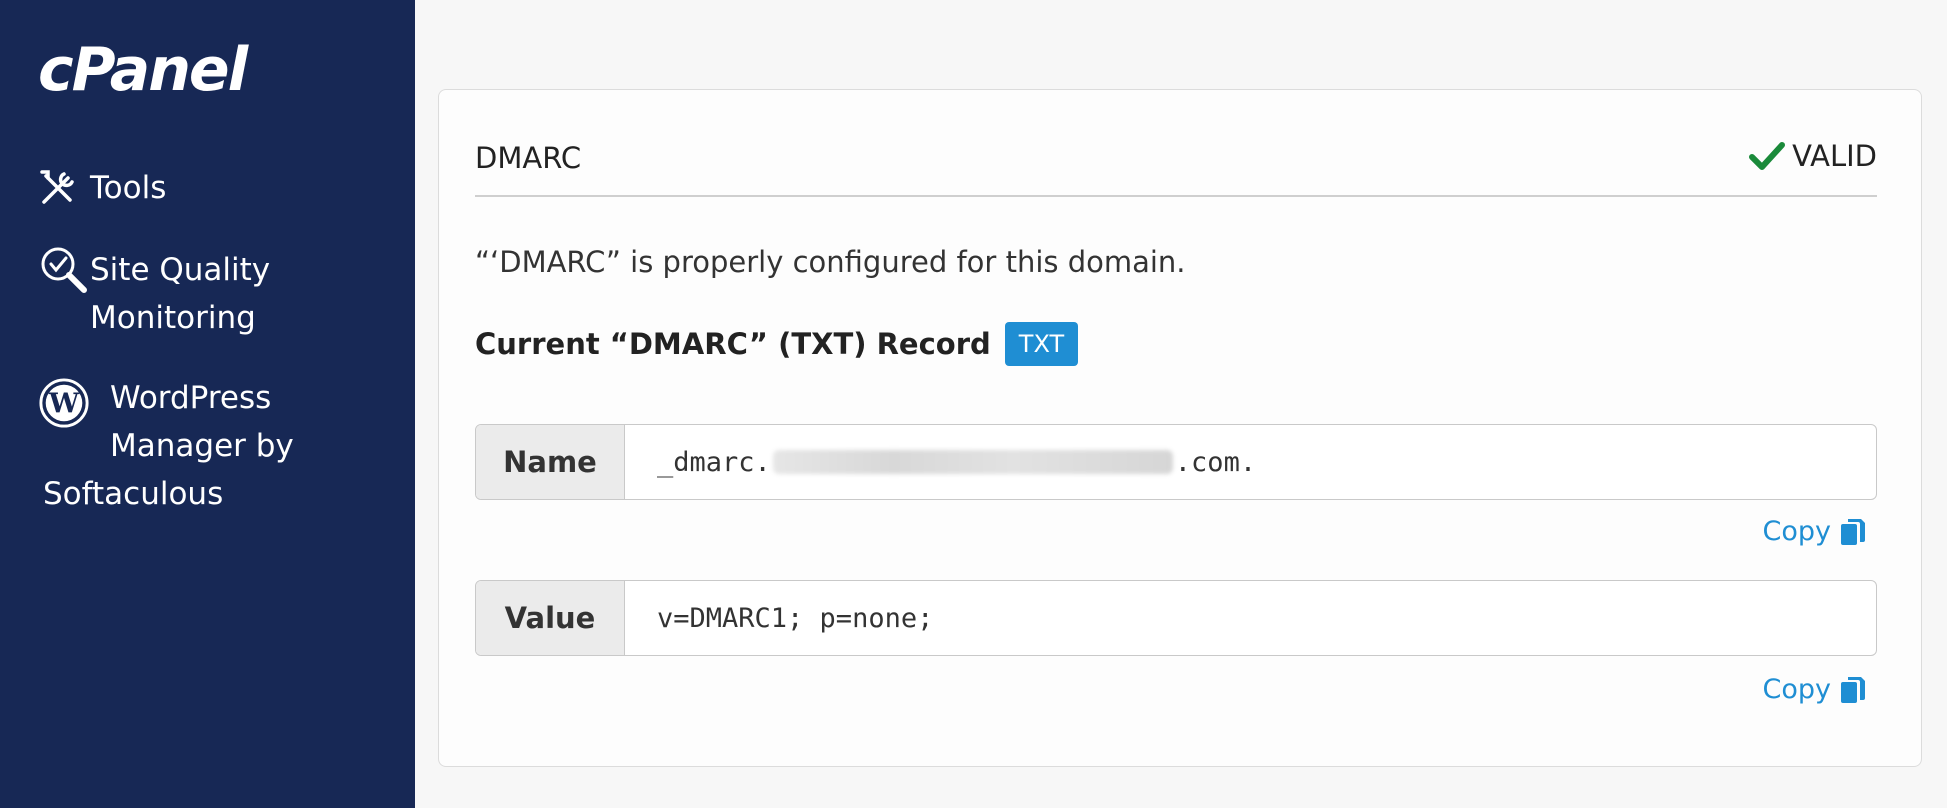  I want to click on magnifier-check-icon, so click(64, 270).